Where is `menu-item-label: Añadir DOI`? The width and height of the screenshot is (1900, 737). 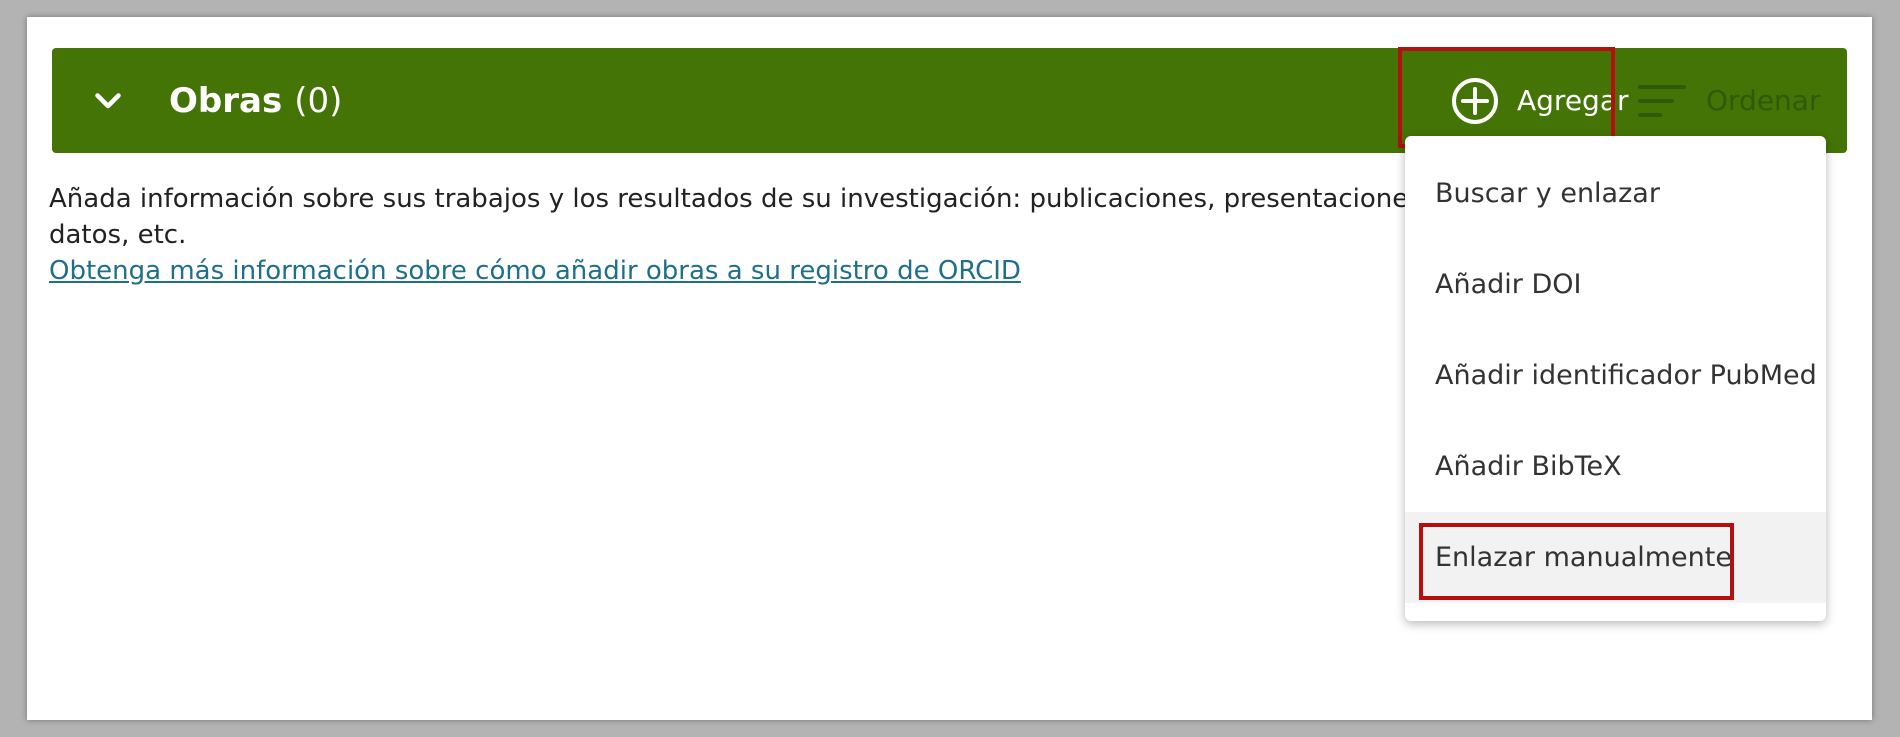
menu-item-label: Añadir DOI is located at coordinates (1508, 284).